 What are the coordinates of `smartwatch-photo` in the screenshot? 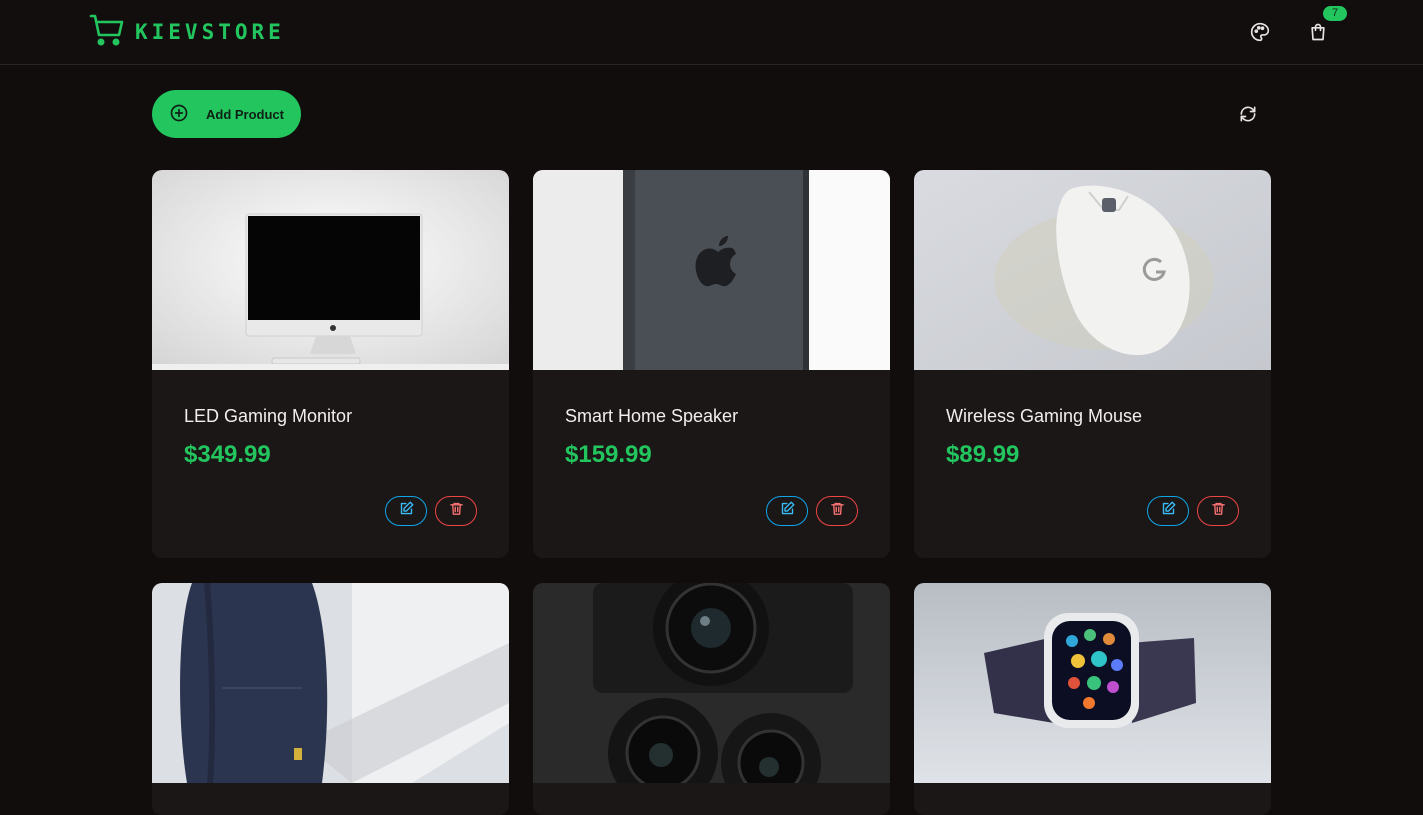 It's located at (1092, 683).